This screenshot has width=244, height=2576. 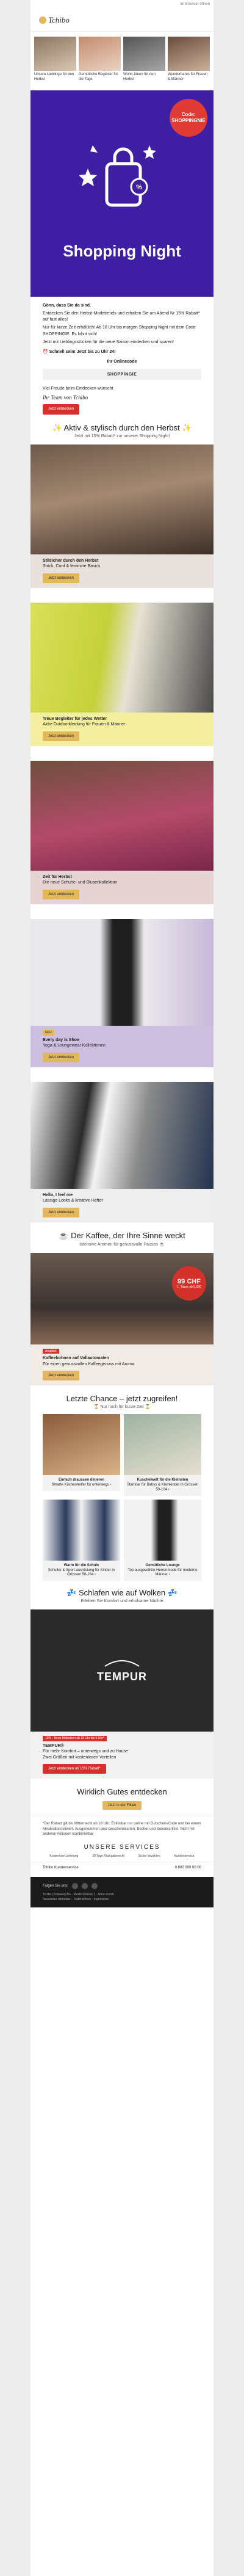 I want to click on category-item: Unsere Lieblinge für den Herbst, so click(x=55, y=59).